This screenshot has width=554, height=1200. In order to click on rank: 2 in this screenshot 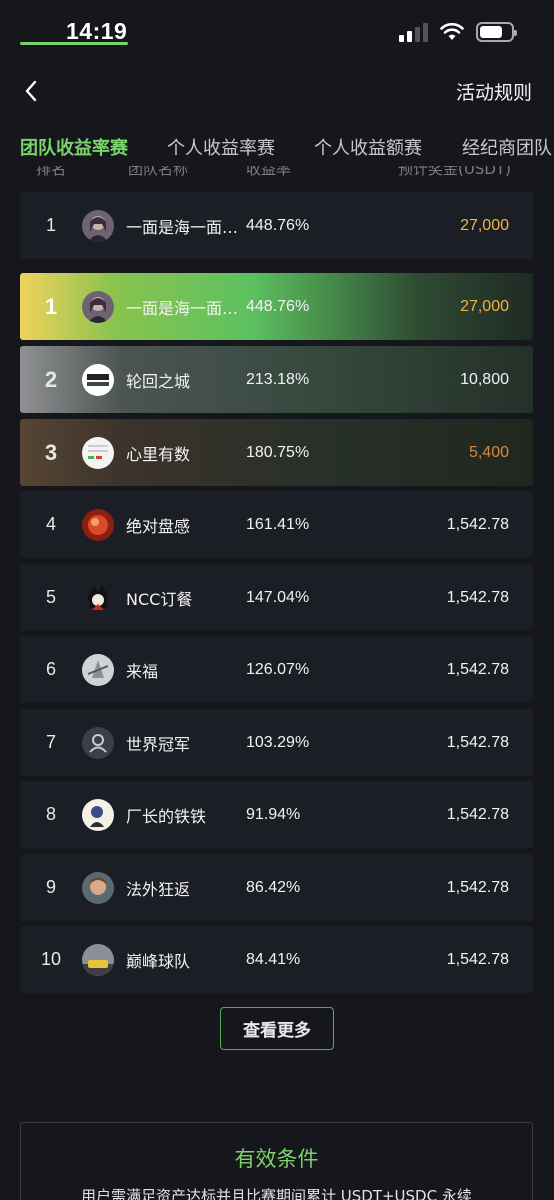, I will do `click(51, 379)`.